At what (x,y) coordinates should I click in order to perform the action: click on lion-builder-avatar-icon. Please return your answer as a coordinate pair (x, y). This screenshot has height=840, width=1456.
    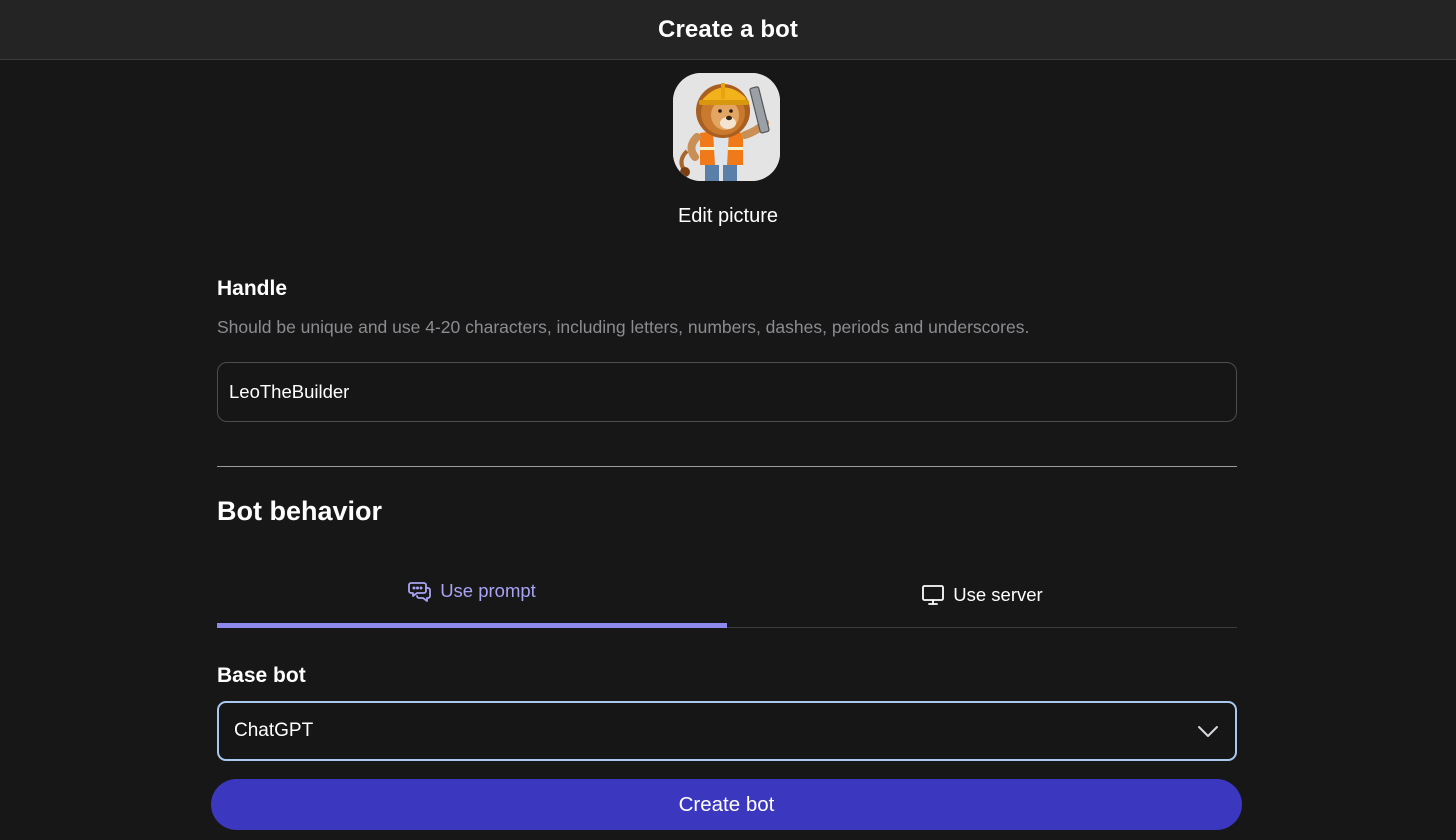
    Looking at the image, I should click on (726, 127).